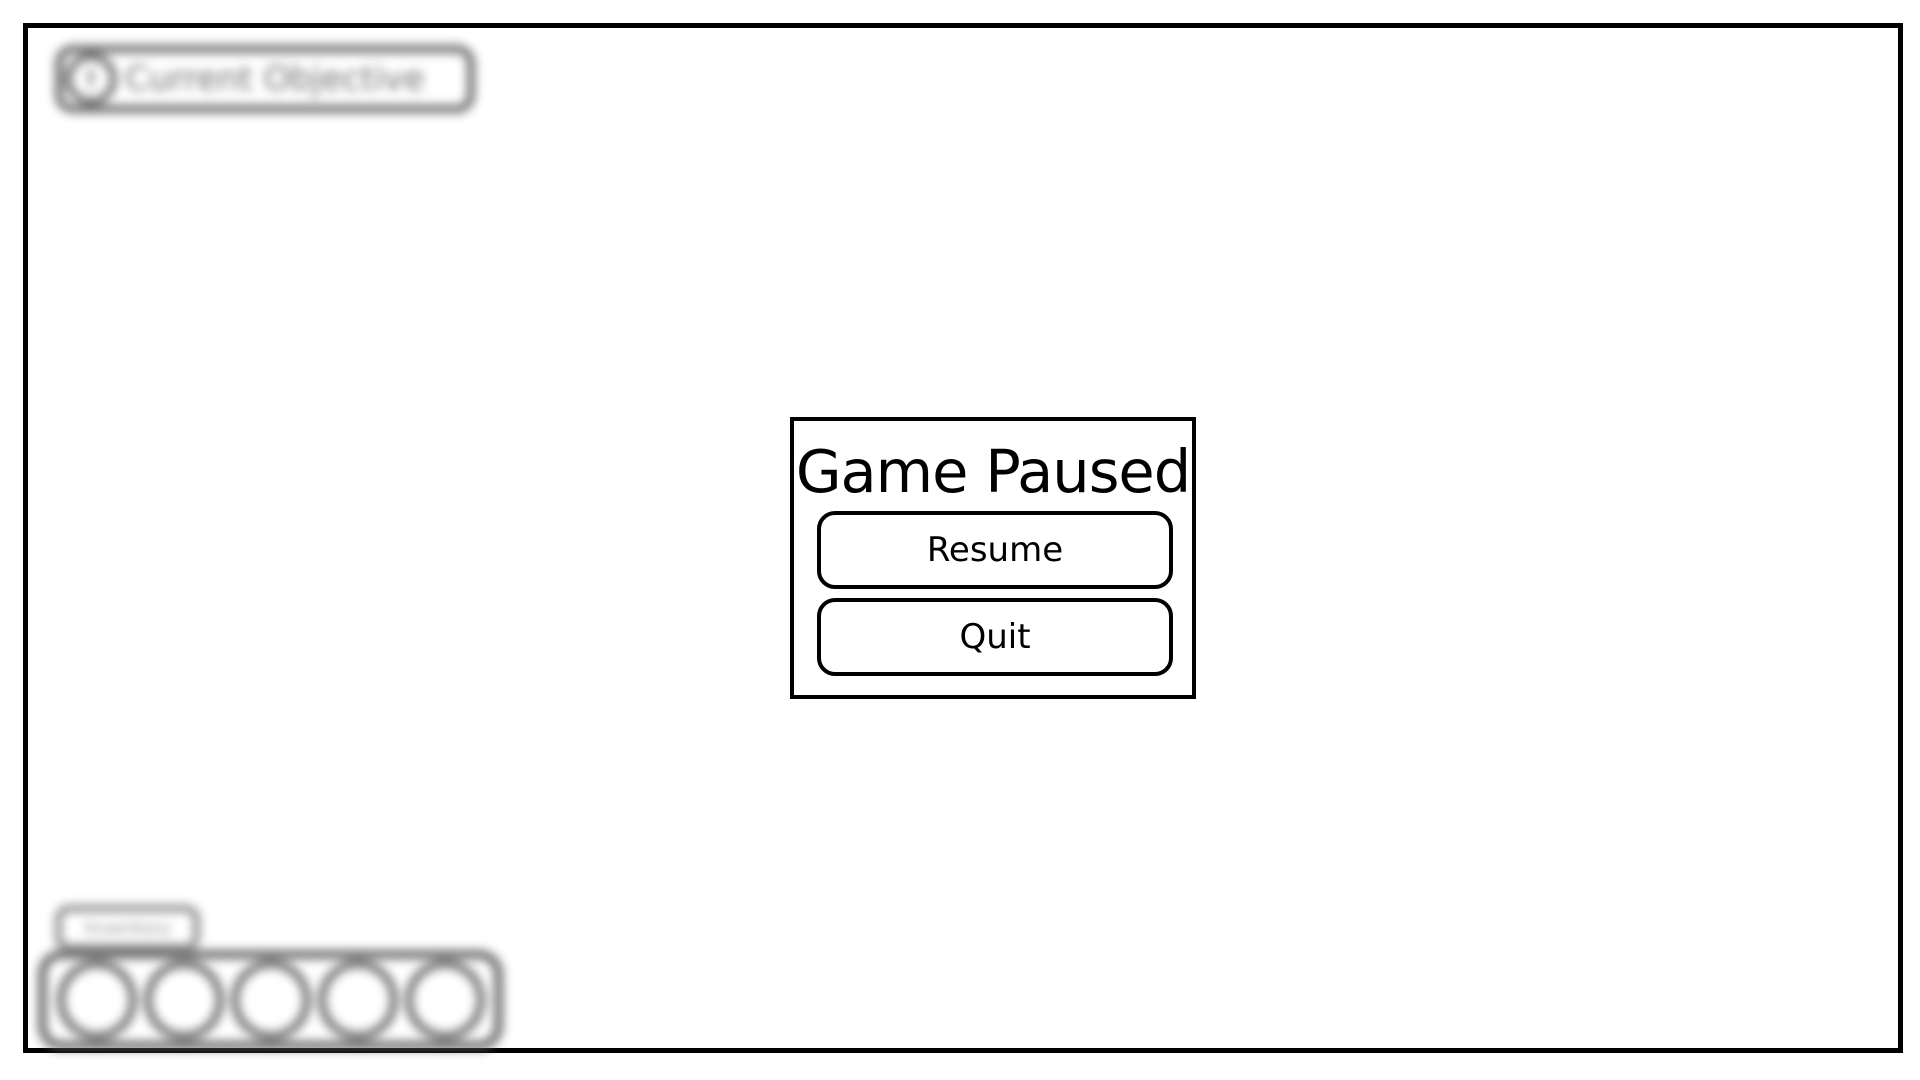  I want to click on pause-title: Game Paused, so click(993, 471).